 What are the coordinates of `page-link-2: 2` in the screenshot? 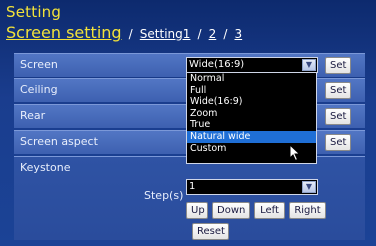 It's located at (213, 34).